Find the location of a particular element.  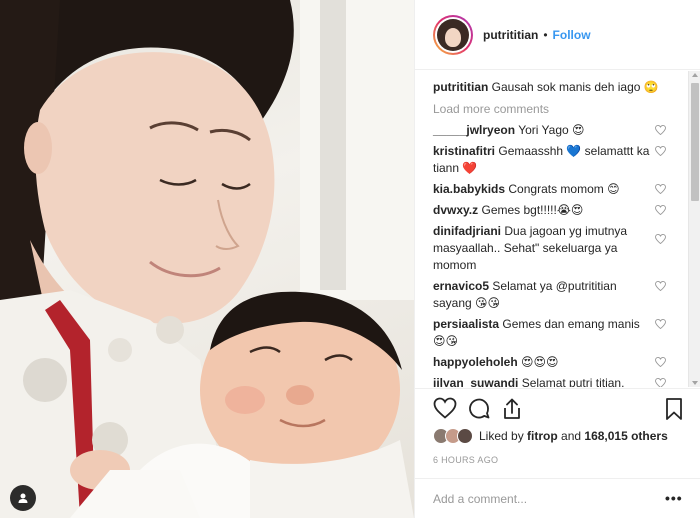

post-header: putrititian • Follow is located at coordinates (557, 35).